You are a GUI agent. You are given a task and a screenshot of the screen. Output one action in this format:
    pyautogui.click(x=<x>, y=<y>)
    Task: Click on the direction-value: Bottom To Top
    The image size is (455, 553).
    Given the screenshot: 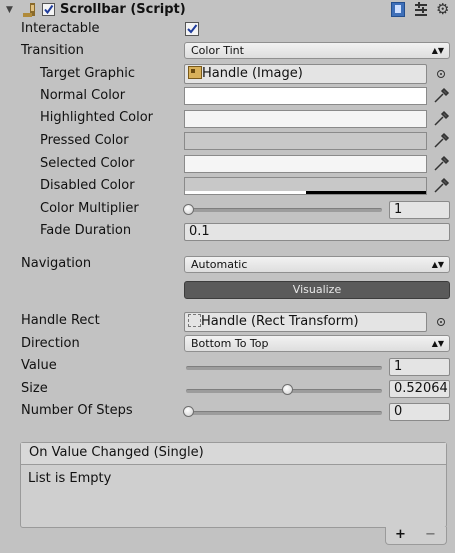 What is the action you would take?
    pyautogui.click(x=230, y=343)
    